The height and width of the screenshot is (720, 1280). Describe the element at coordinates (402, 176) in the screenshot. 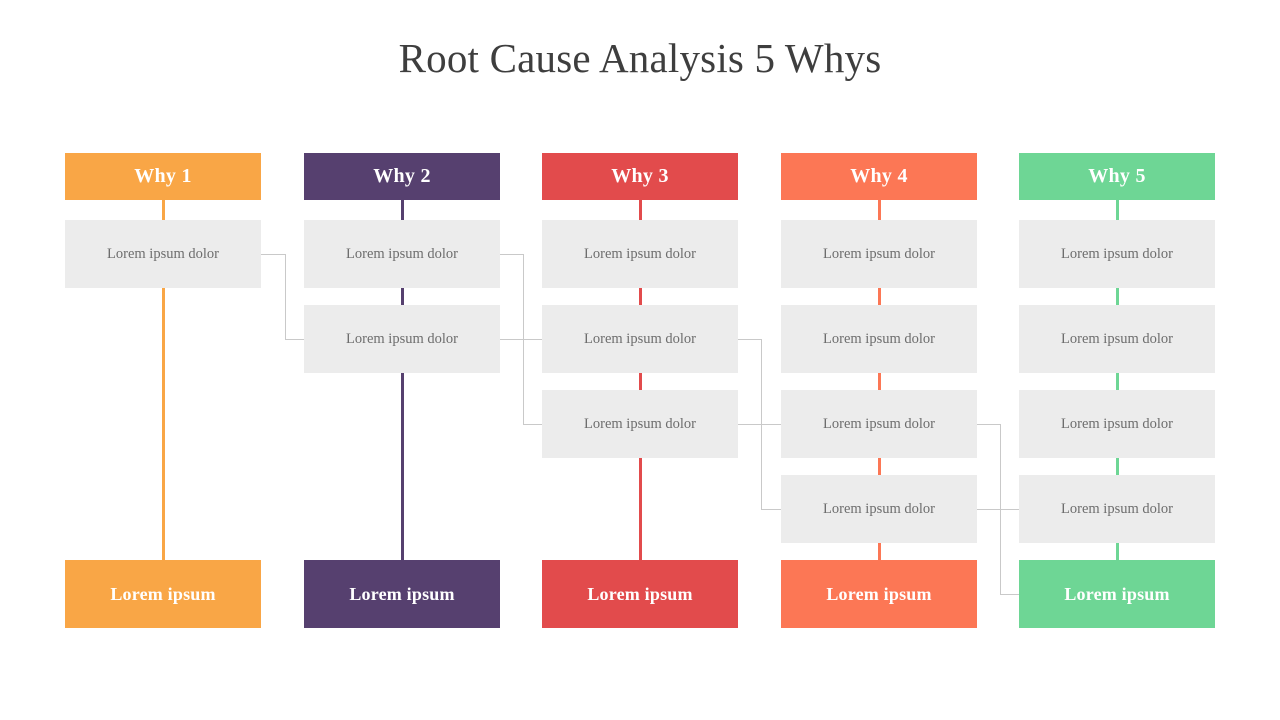

I see `header-why-2: Why 2` at that location.